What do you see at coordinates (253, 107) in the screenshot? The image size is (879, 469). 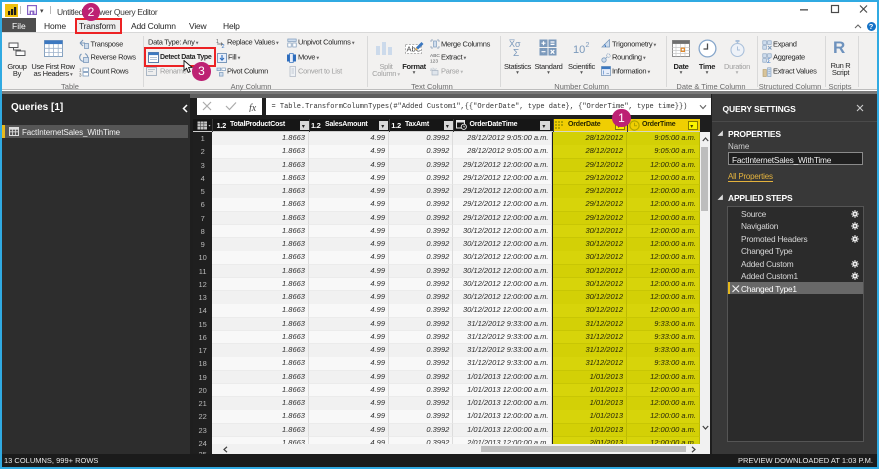 I see `svg-text: fx` at bounding box center [253, 107].